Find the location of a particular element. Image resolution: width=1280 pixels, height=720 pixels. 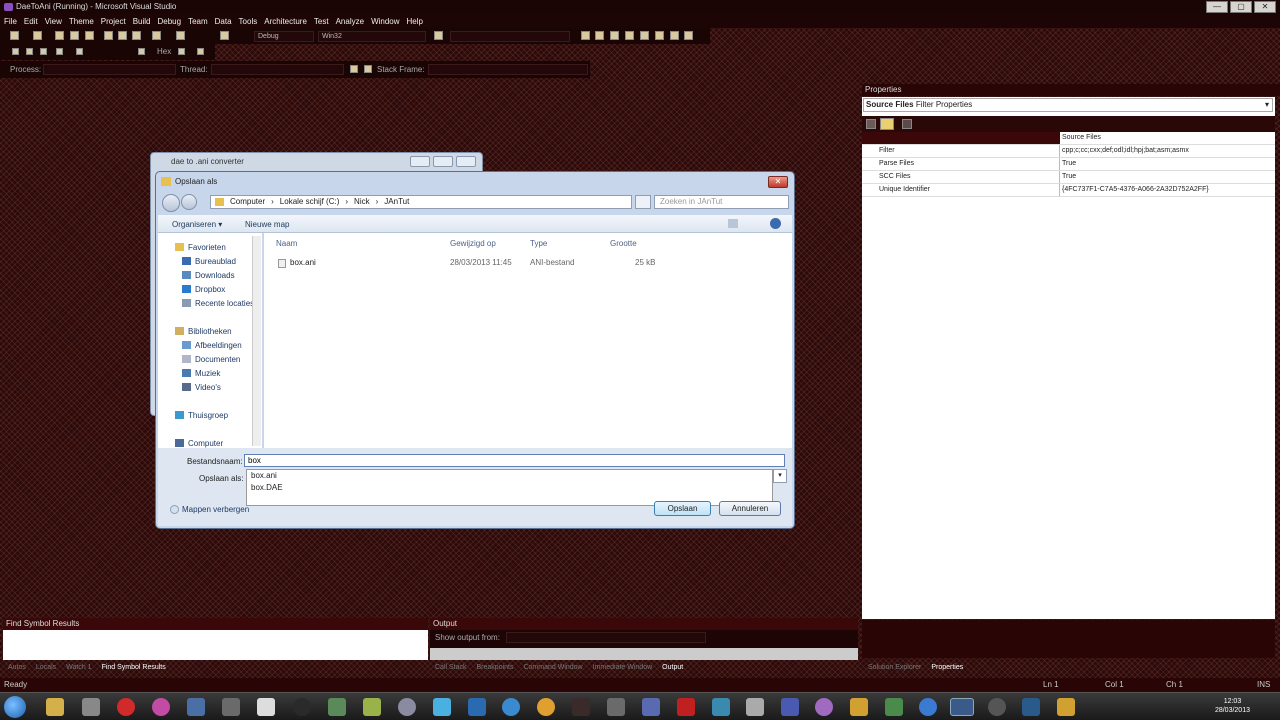

property-value: True is located at coordinates (1167, 164).